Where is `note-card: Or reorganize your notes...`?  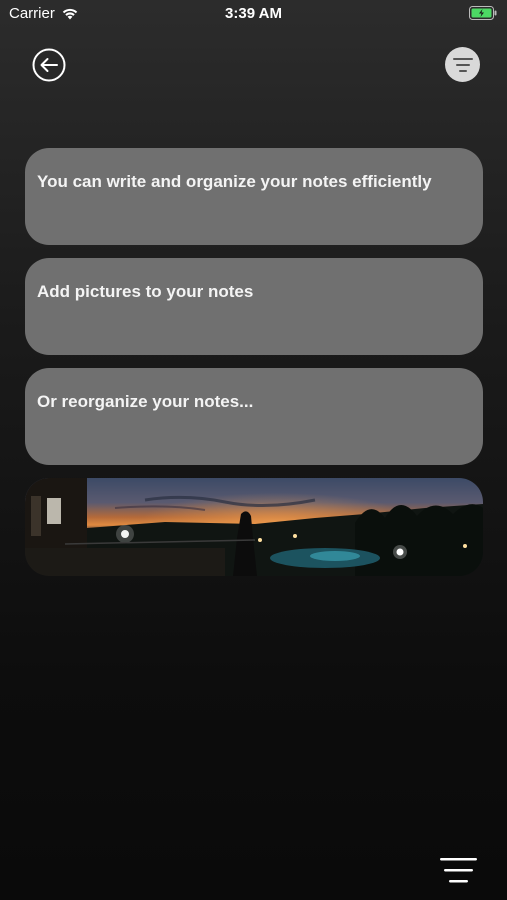 note-card: Or reorganize your notes... is located at coordinates (254, 416).